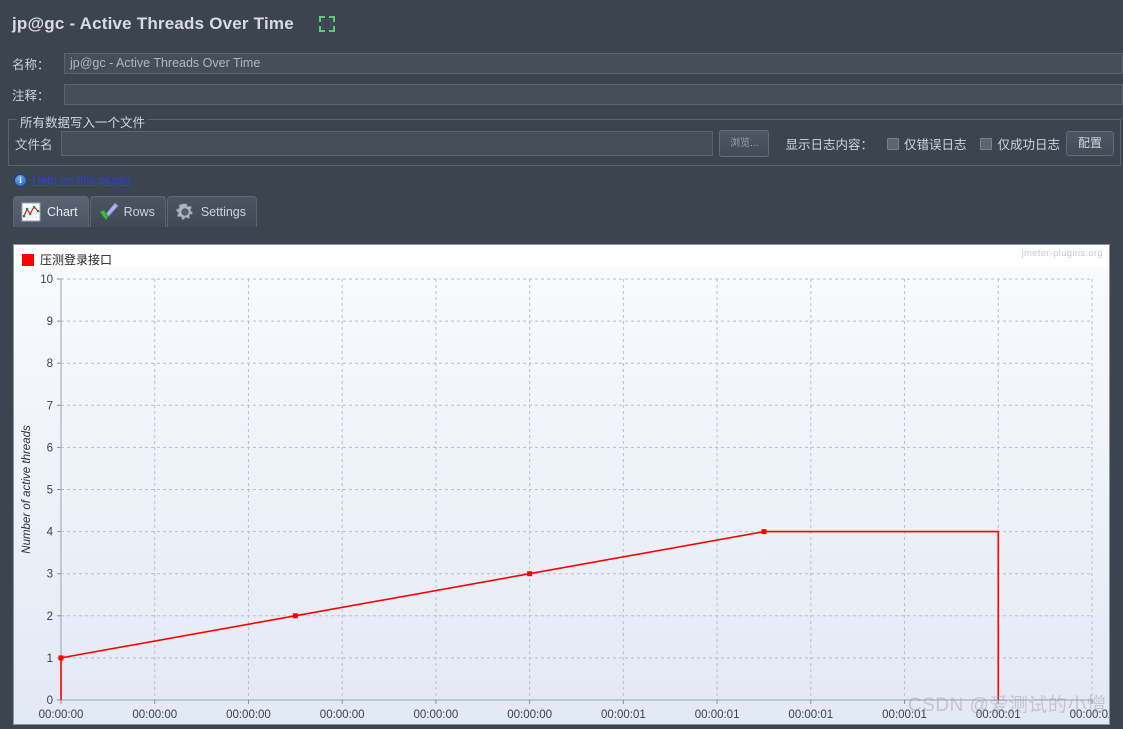 This screenshot has height=729, width=1123. Describe the element at coordinates (561, 210) in the screenshot. I see `tabbar: Chart Rows Settings` at that location.